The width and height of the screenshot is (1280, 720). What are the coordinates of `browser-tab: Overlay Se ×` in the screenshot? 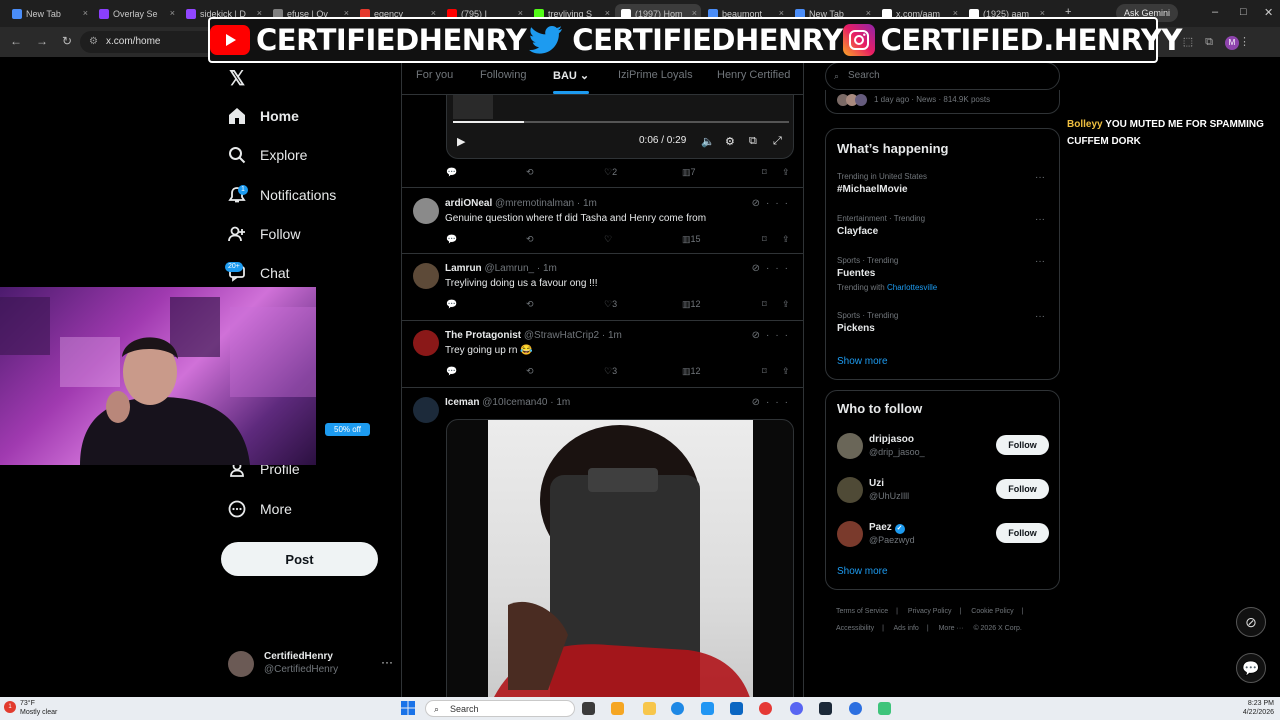 It's located at (136, 14).